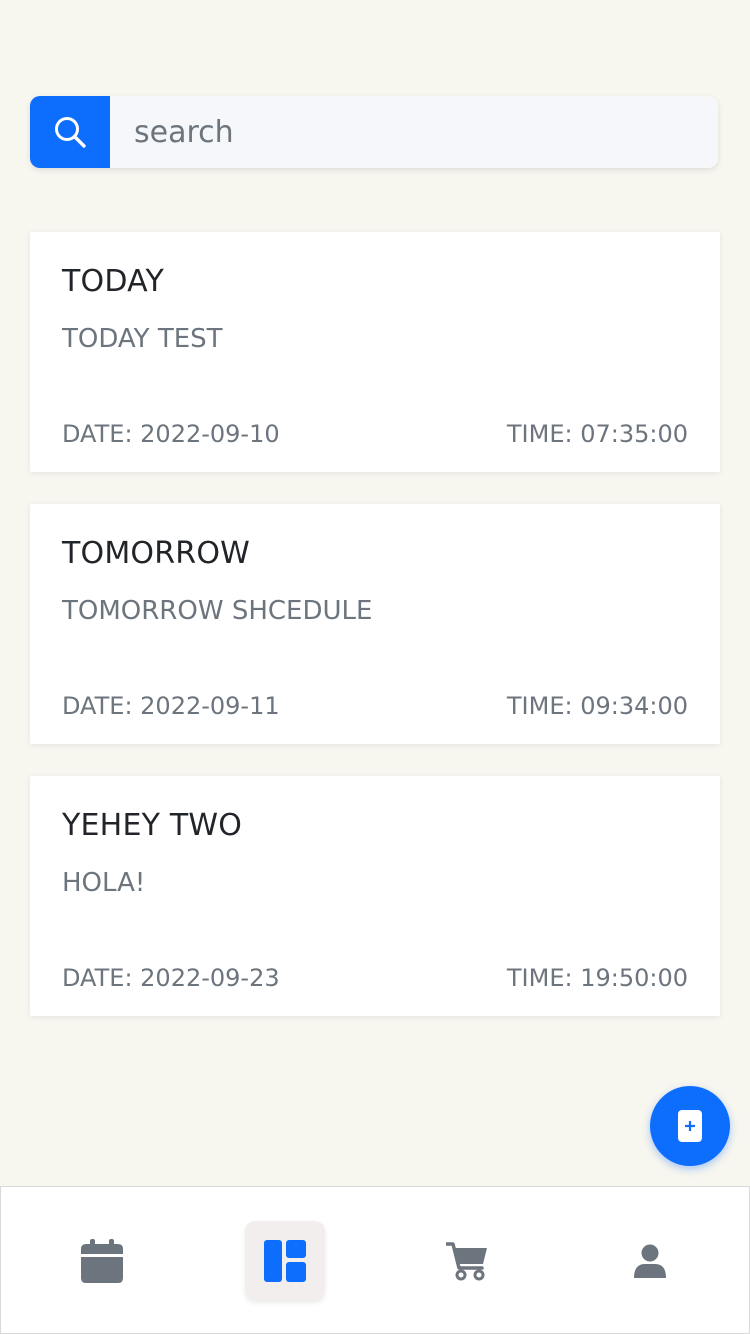  What do you see at coordinates (375, 1260) in the screenshot?
I see `bottom-navigation` at bounding box center [375, 1260].